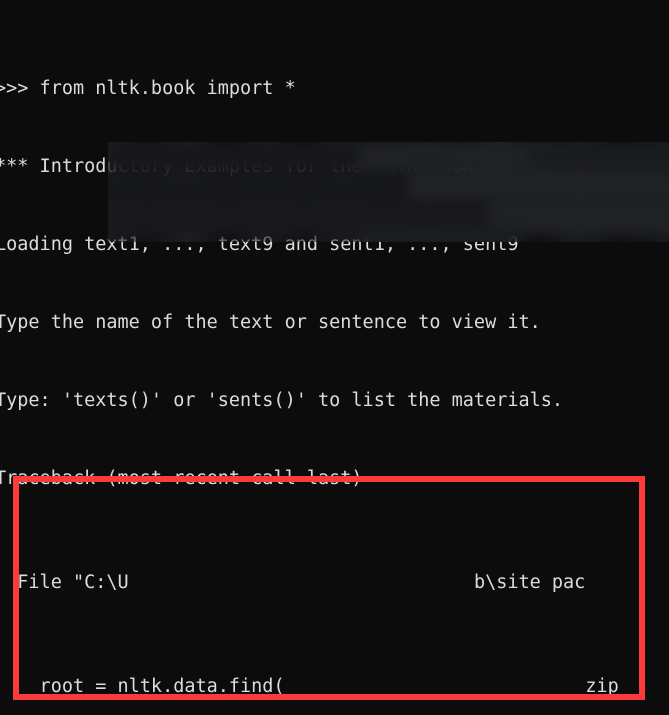 The height and width of the screenshot is (715, 669). What do you see at coordinates (334, 687) in the screenshot?
I see `console-line-redacted: root = nltk.data.find( zip` at bounding box center [334, 687].